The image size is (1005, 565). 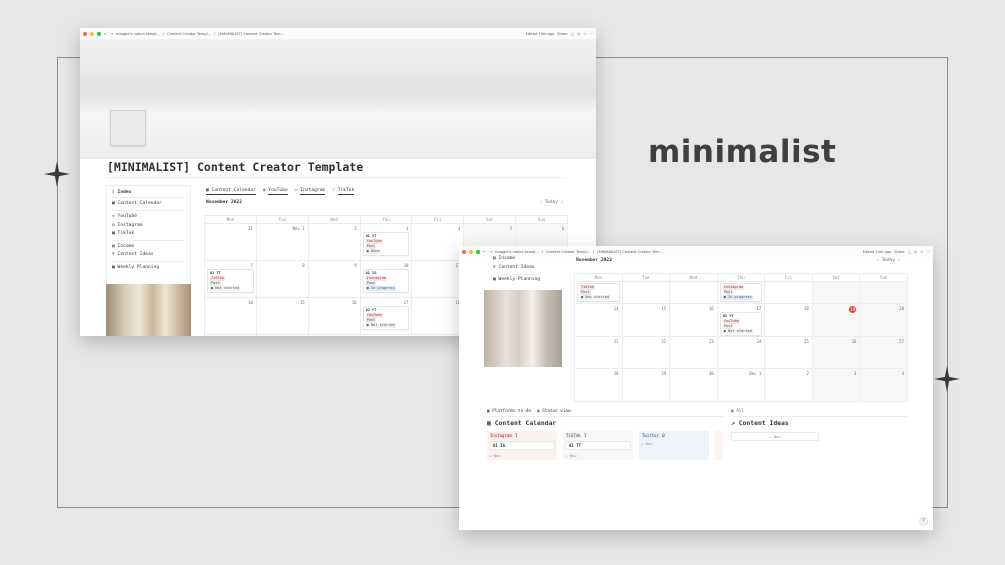 I want to click on calendar-cell: 31, so click(x=231, y=242).